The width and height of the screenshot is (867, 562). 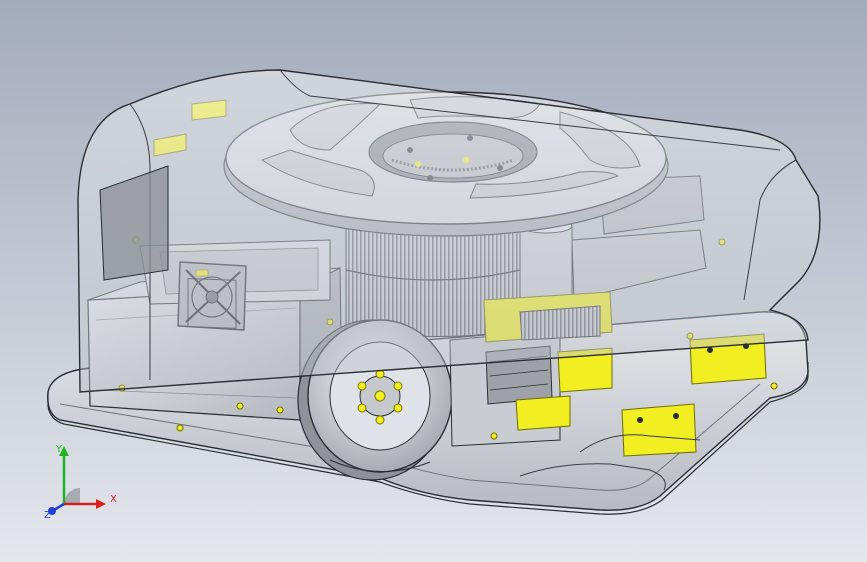 What do you see at coordinates (101, 504) in the screenshot?
I see `x-axis-arrow-icon` at bounding box center [101, 504].